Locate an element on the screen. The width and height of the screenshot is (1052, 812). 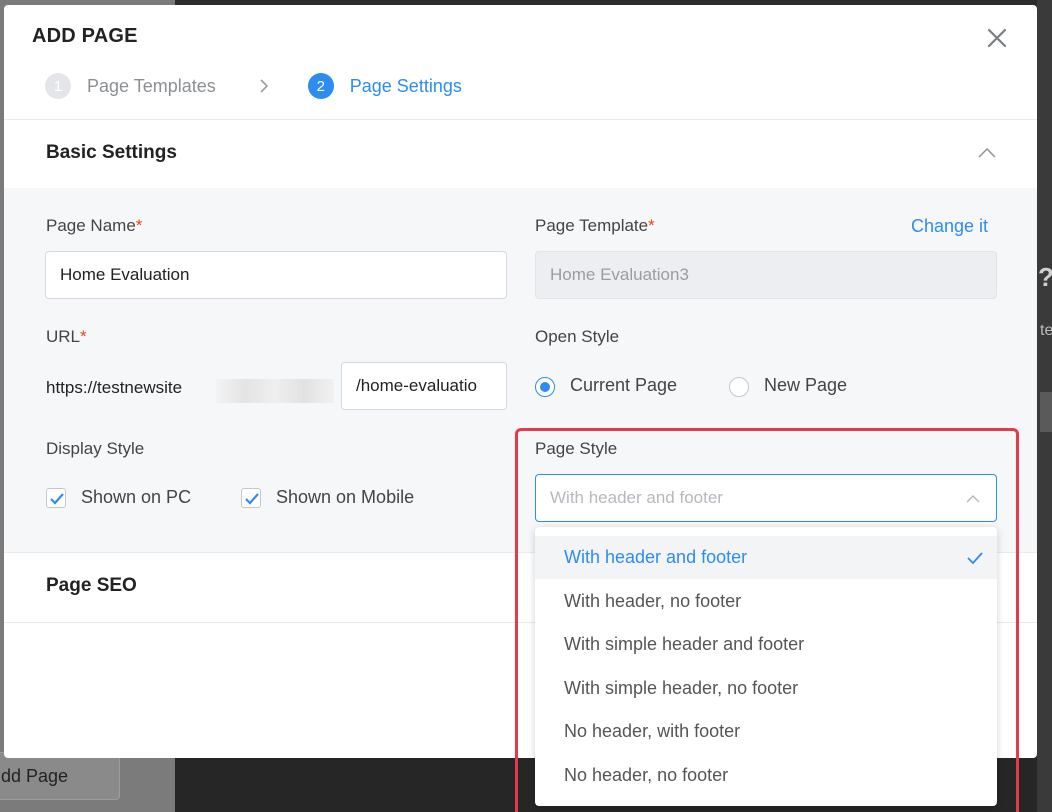
background-add-page-button: dd Page is located at coordinates (60, 776).